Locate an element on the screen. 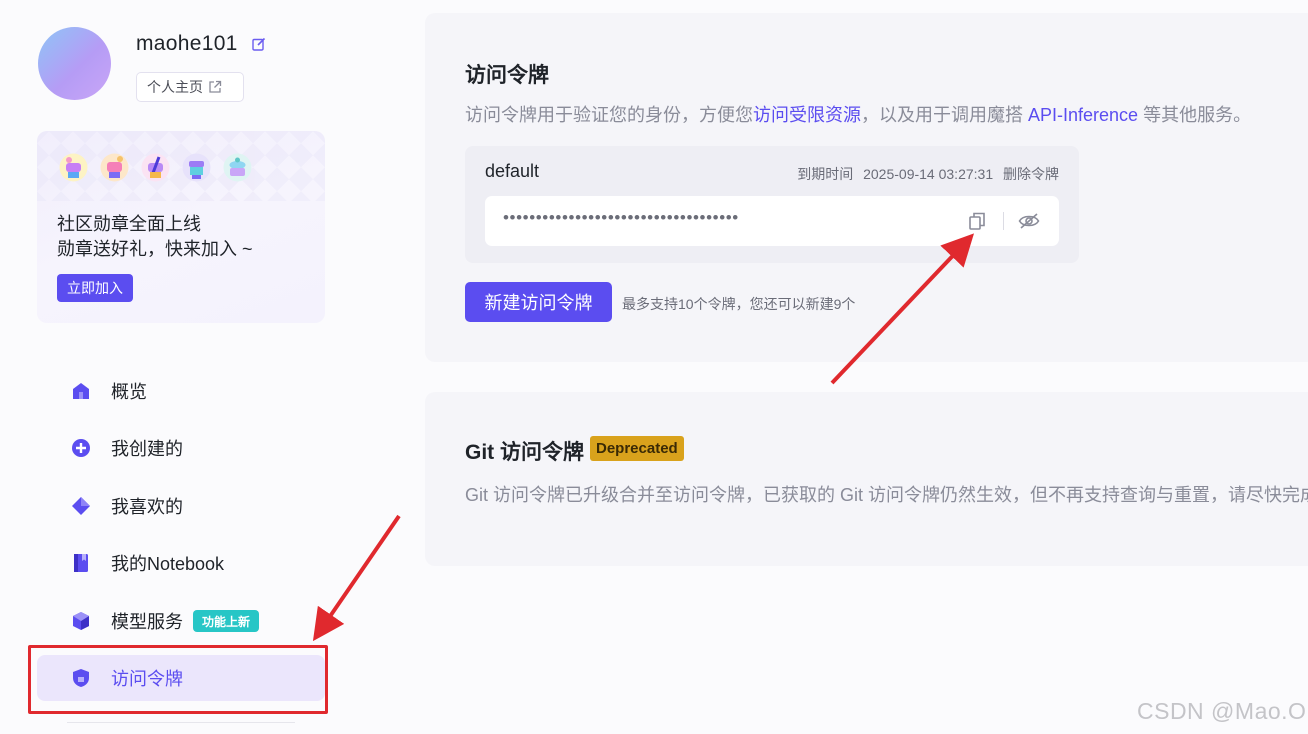 This screenshot has height=734, width=1308. desc-text: ，以及用于调用魔搭 is located at coordinates (945, 115).